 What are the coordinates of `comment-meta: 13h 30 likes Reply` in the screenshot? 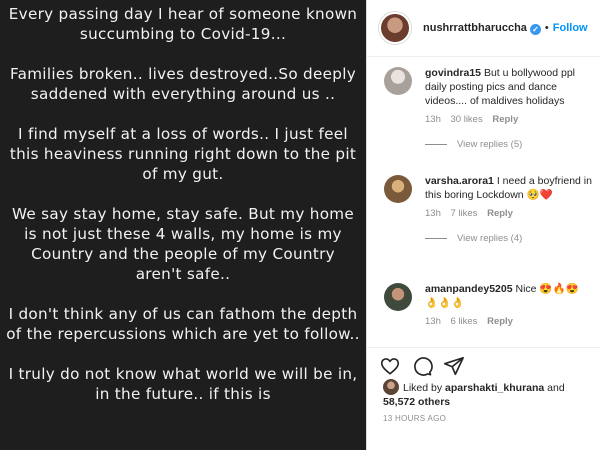 It's located at (508, 119).